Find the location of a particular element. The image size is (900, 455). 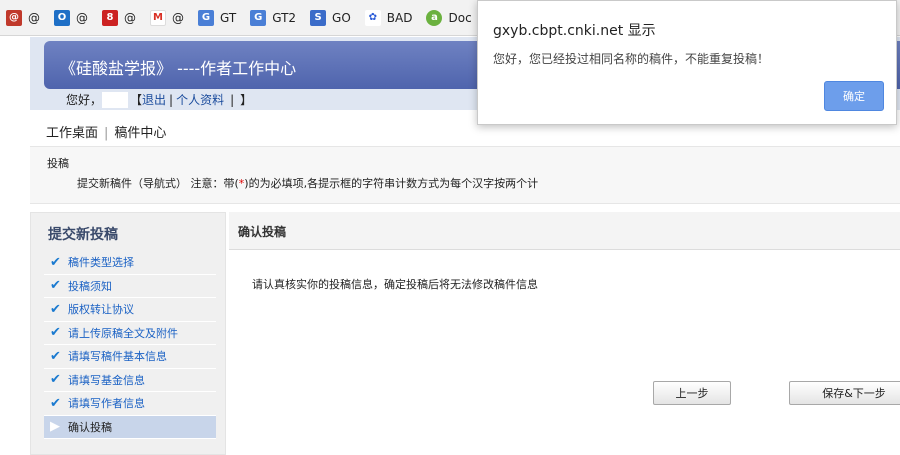

bookmark-label: GT2 is located at coordinates (284, 17).